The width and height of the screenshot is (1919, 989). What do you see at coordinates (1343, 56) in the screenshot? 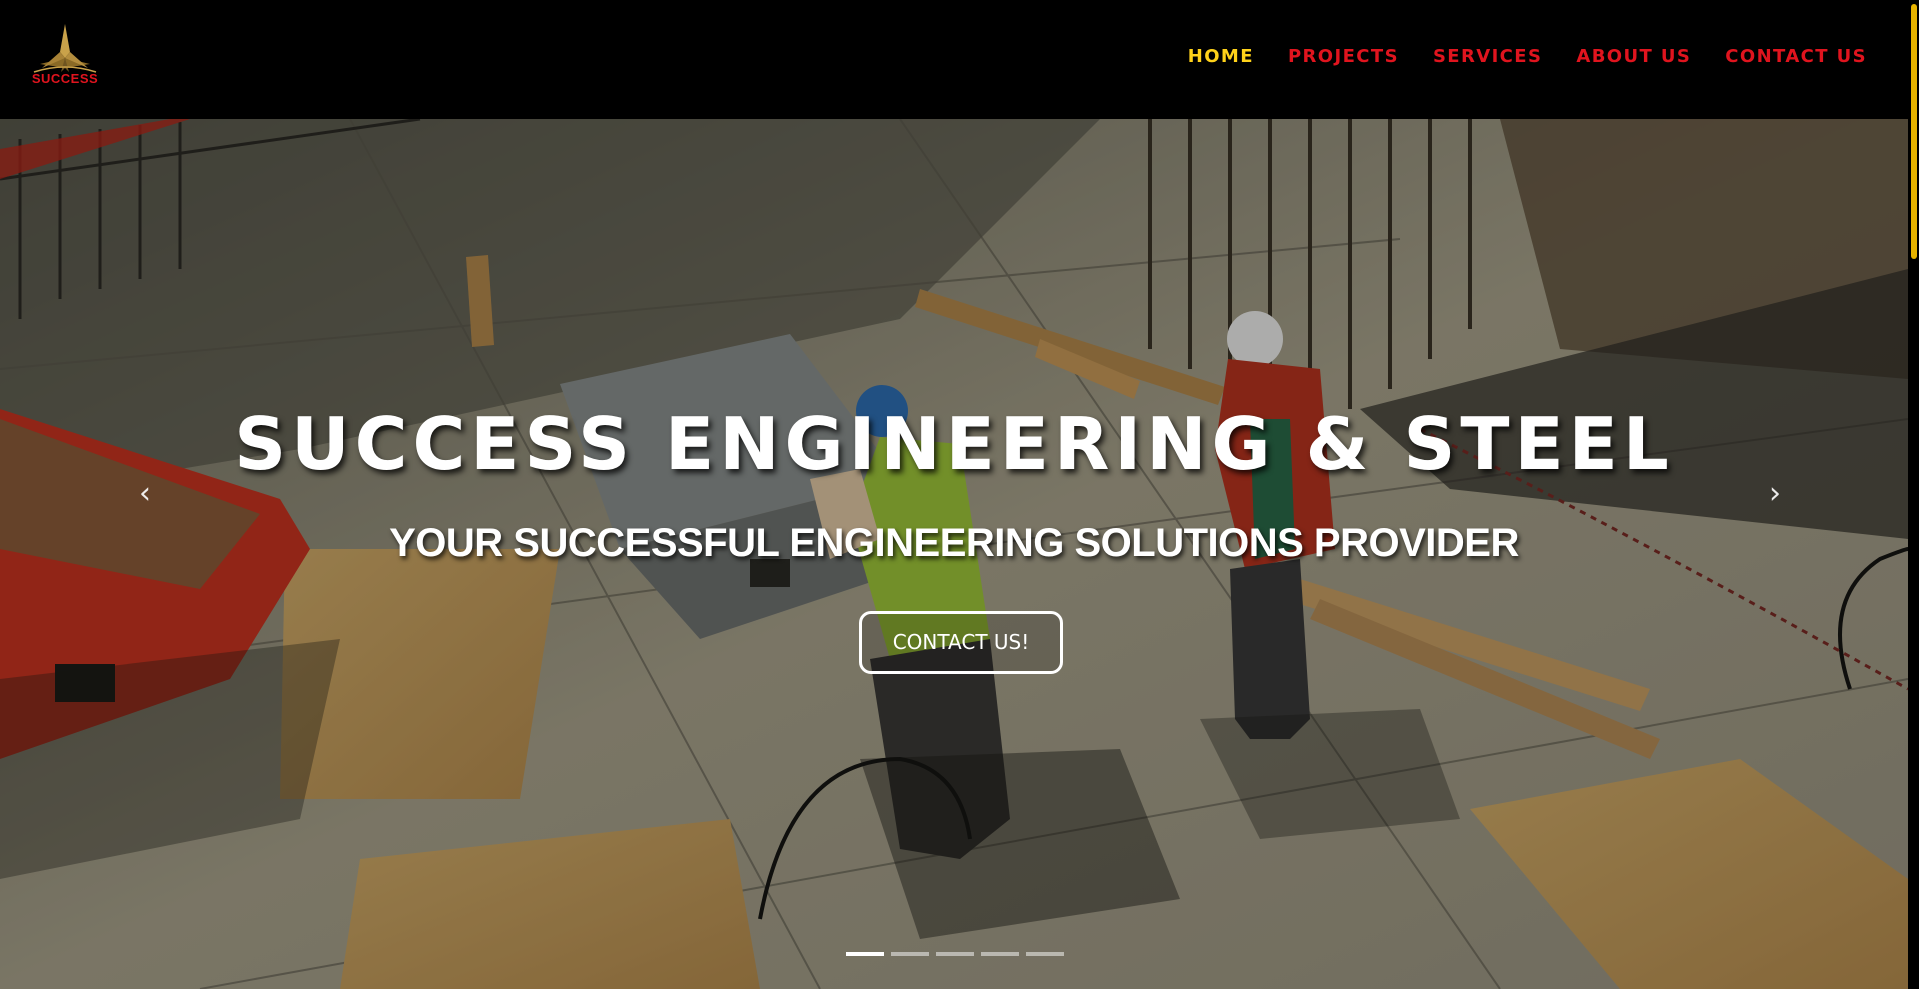
I see `nav-item-projects: PROJECTS` at bounding box center [1343, 56].